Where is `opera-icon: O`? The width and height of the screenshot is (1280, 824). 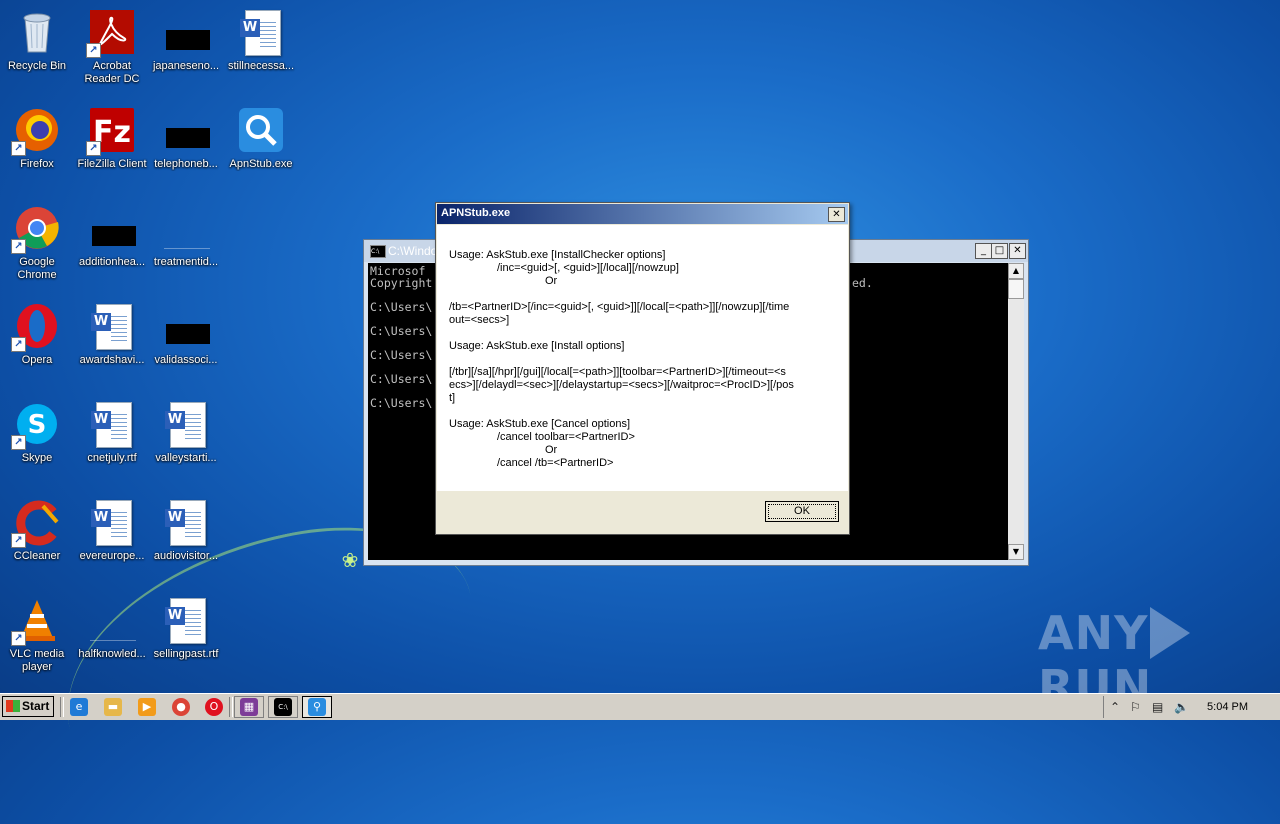 opera-icon: O is located at coordinates (214, 707).